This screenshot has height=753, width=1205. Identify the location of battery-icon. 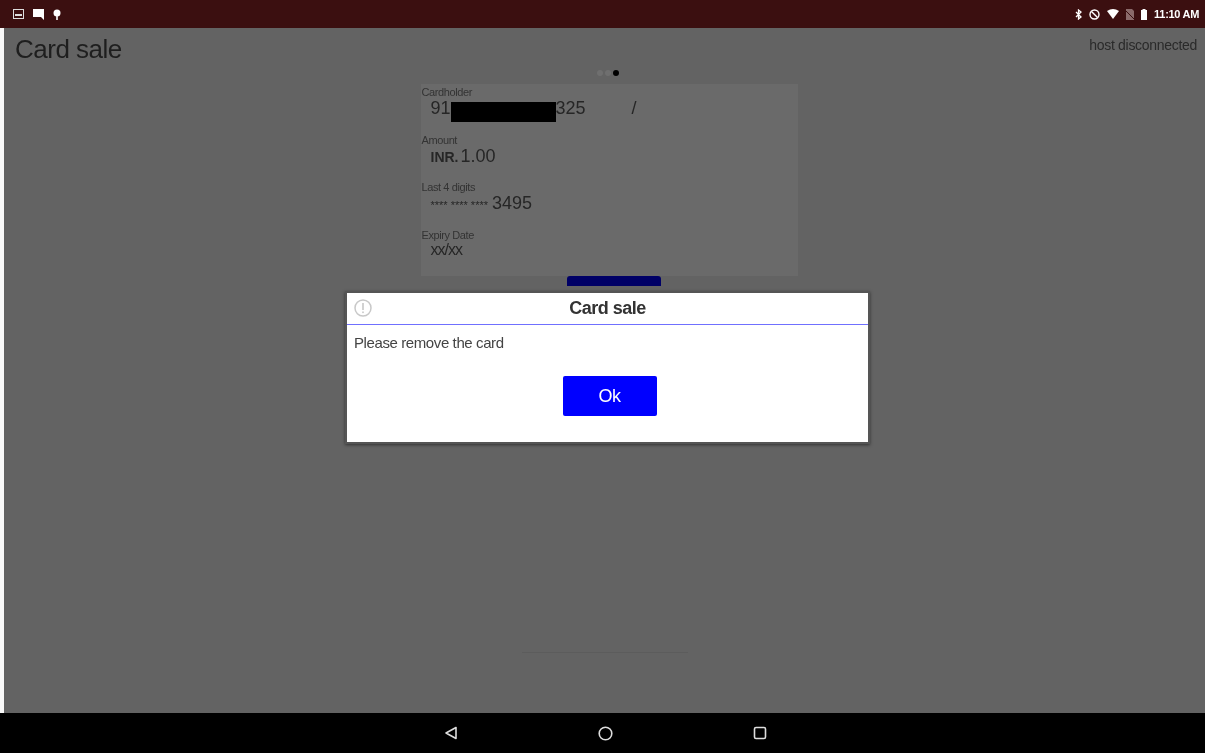
(1144, 14).